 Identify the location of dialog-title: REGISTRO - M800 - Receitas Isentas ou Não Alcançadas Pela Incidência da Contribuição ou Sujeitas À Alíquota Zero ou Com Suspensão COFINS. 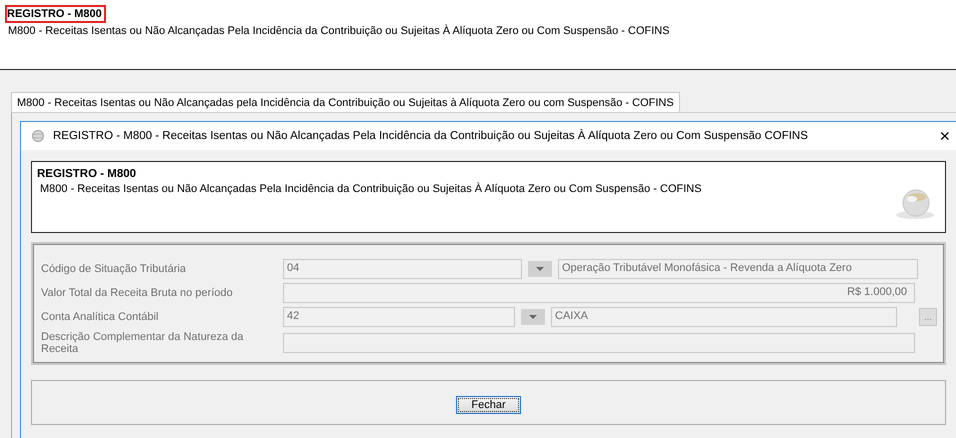
(431, 136).